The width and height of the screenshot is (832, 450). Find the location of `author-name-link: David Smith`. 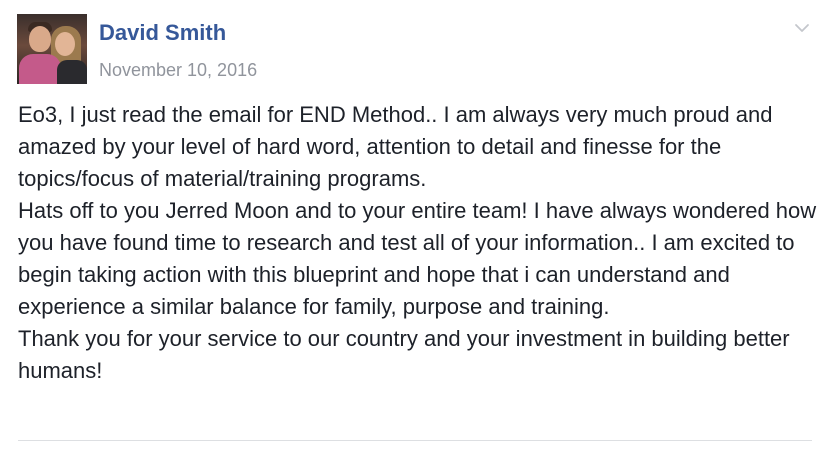

author-name-link: David Smith is located at coordinates (178, 33).